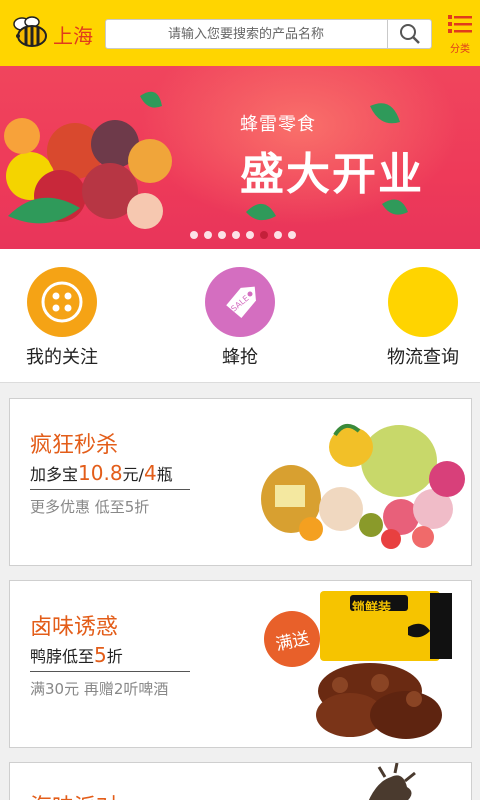 This screenshot has height=800, width=480. I want to click on promo-note: 满30元 再赠2听啤酒, so click(99, 689).